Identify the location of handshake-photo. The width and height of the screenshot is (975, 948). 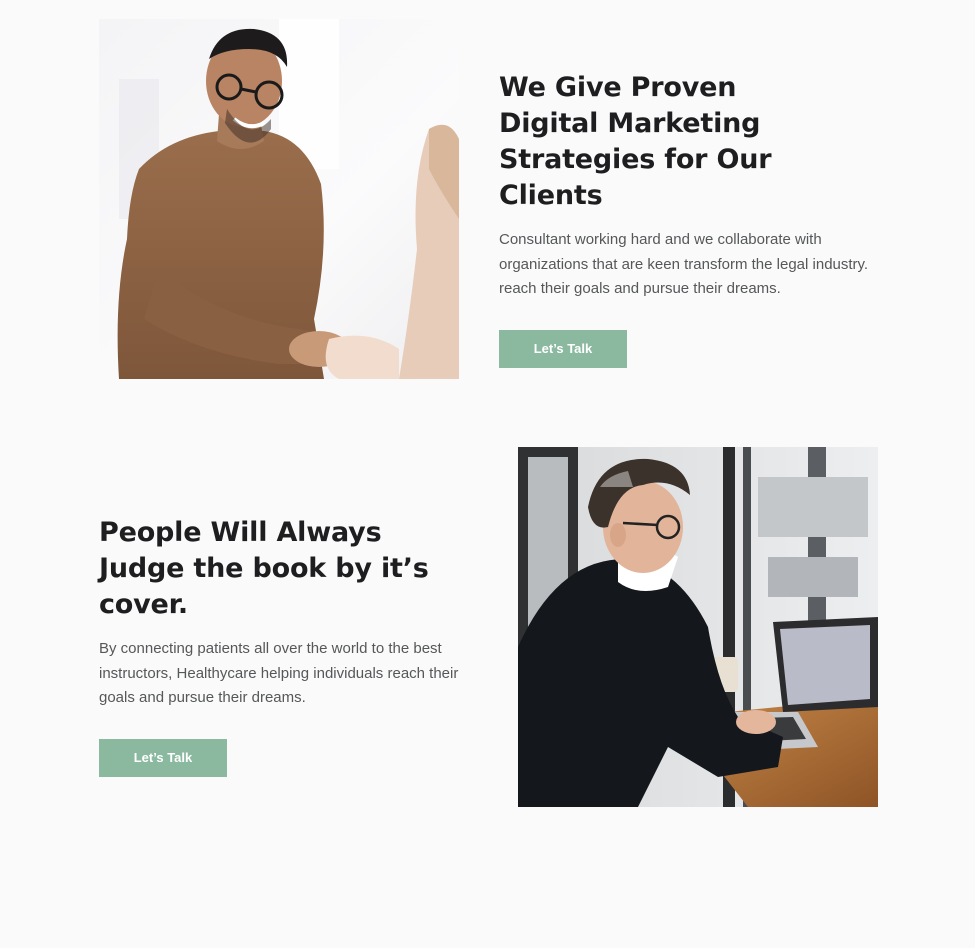
(279, 199).